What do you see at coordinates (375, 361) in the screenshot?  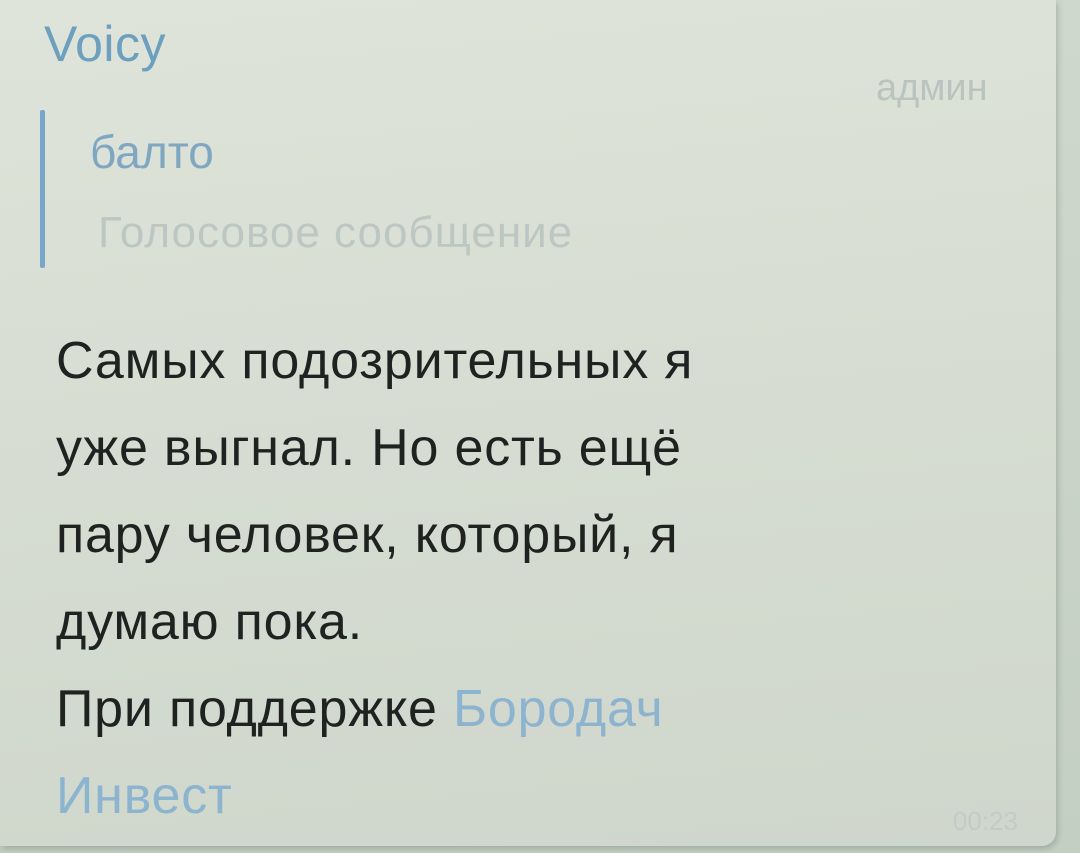 I see `message-line: Самых подозрительных я` at bounding box center [375, 361].